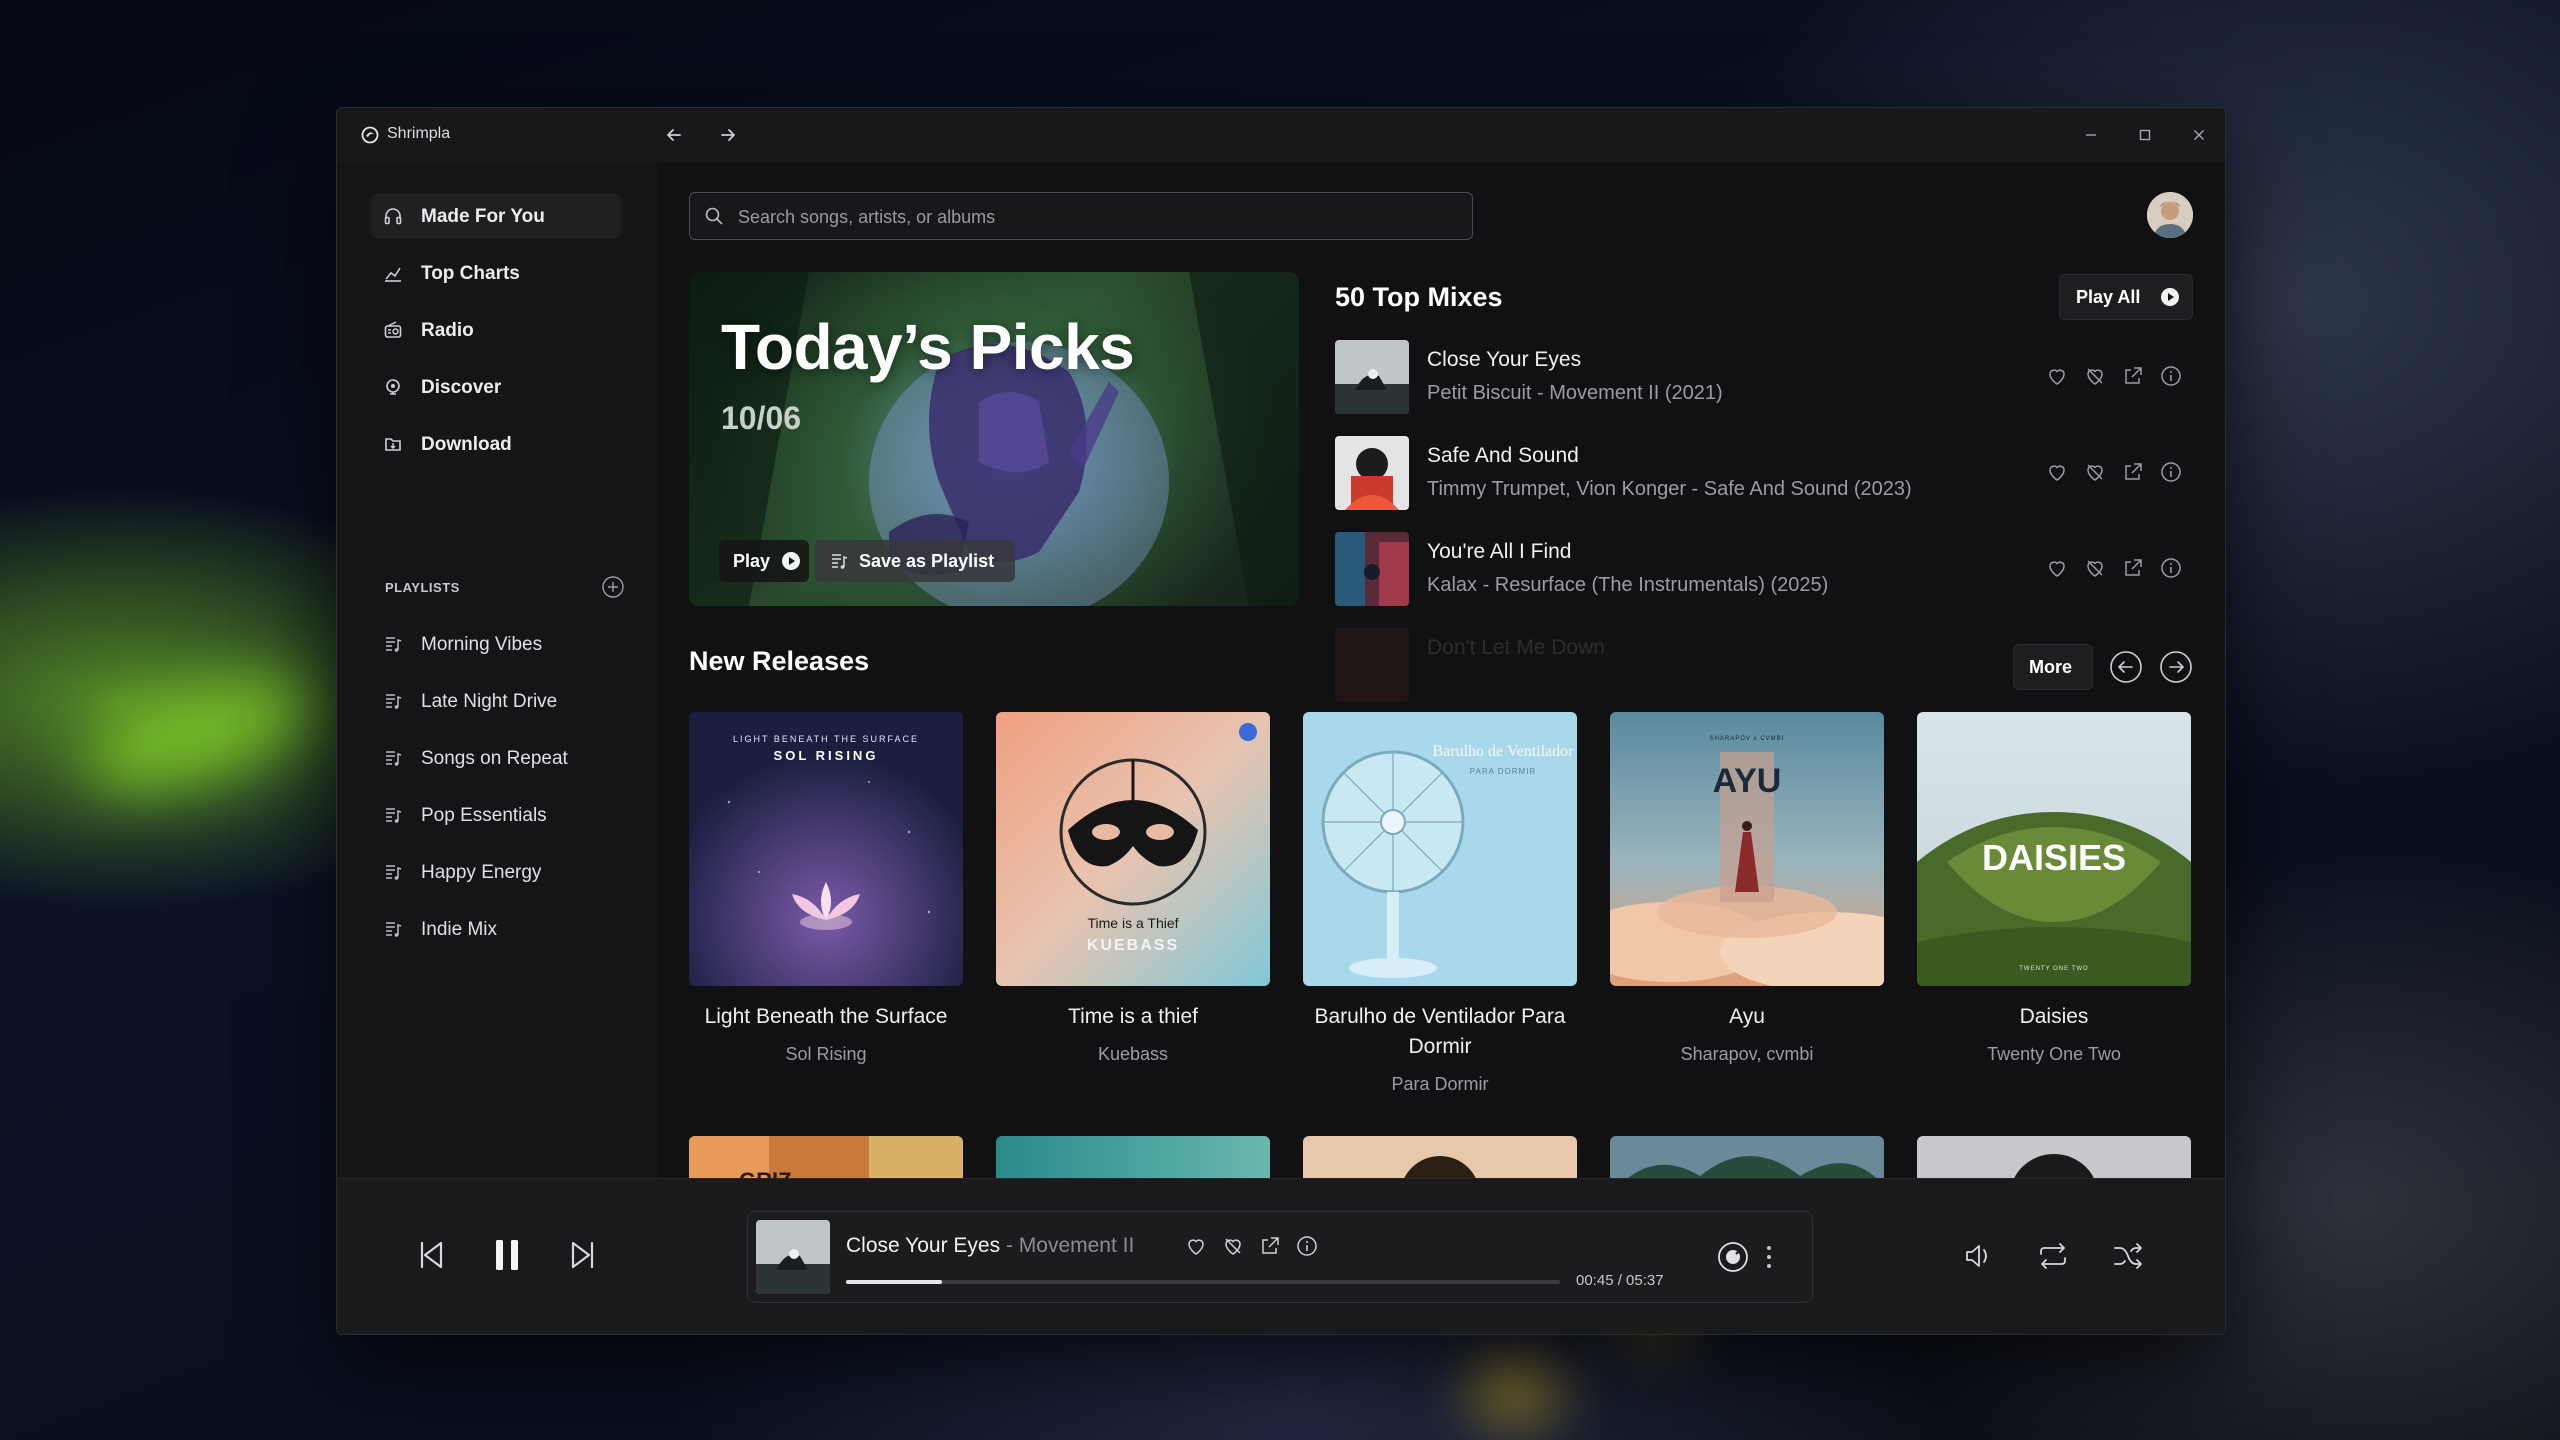 The width and height of the screenshot is (2560, 1440). I want to click on forward-arrow-icon, so click(728, 135).